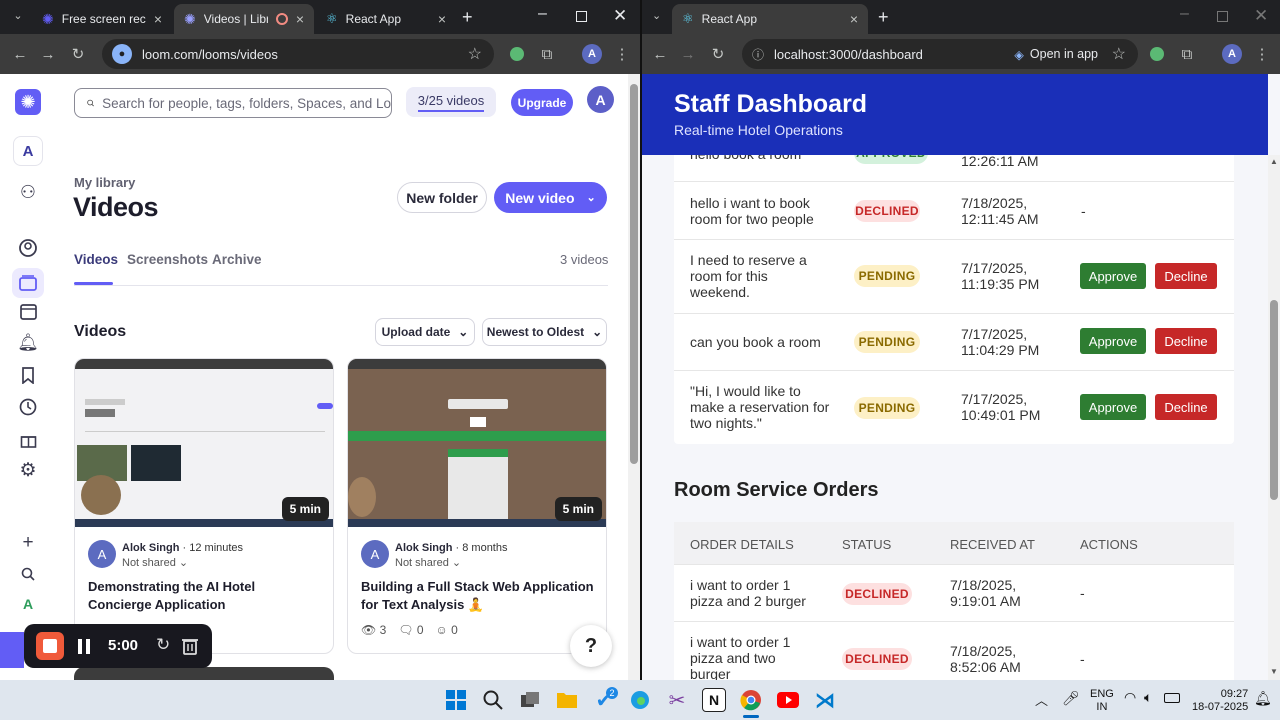  What do you see at coordinates (28, 102) in the screenshot?
I see `loom-logo-icon: ✺` at bounding box center [28, 102].